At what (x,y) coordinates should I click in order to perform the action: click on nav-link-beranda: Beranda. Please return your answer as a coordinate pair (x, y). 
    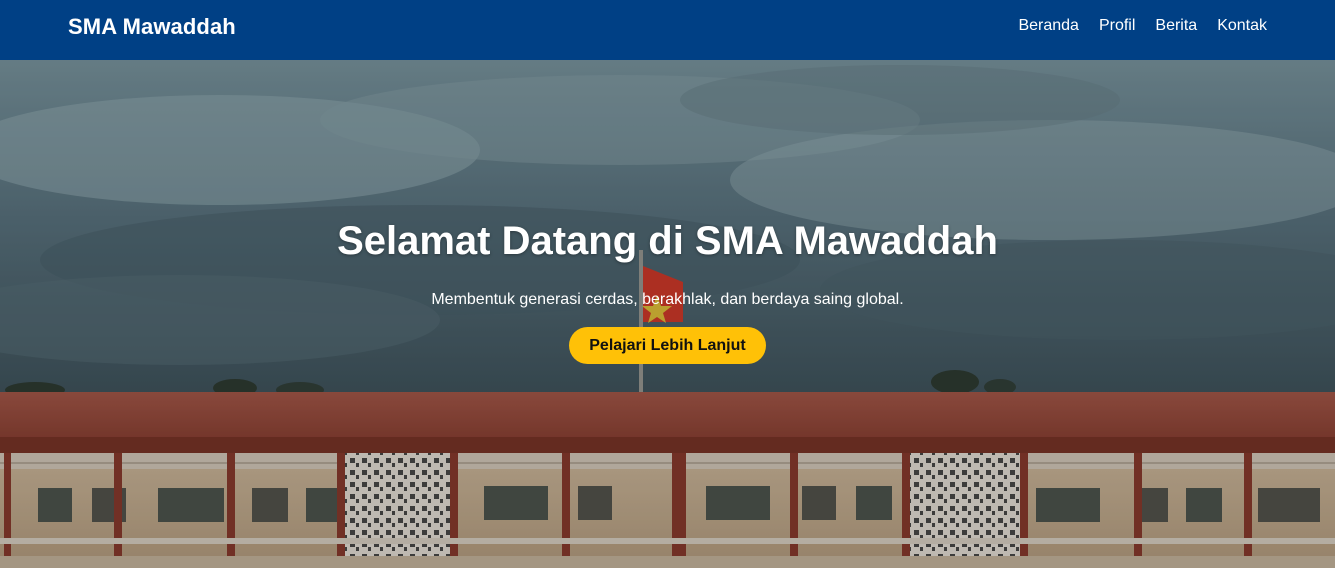
    Looking at the image, I should click on (1048, 26).